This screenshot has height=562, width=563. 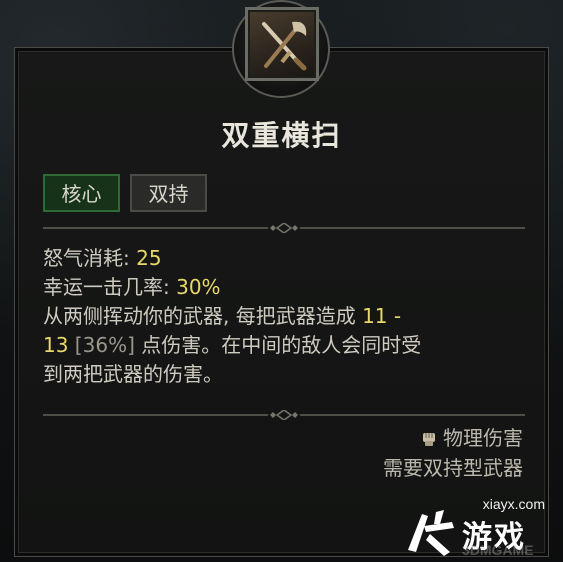 What do you see at coordinates (453, 468) in the screenshot?
I see `weapon-requirement: 需要双持型武器` at bounding box center [453, 468].